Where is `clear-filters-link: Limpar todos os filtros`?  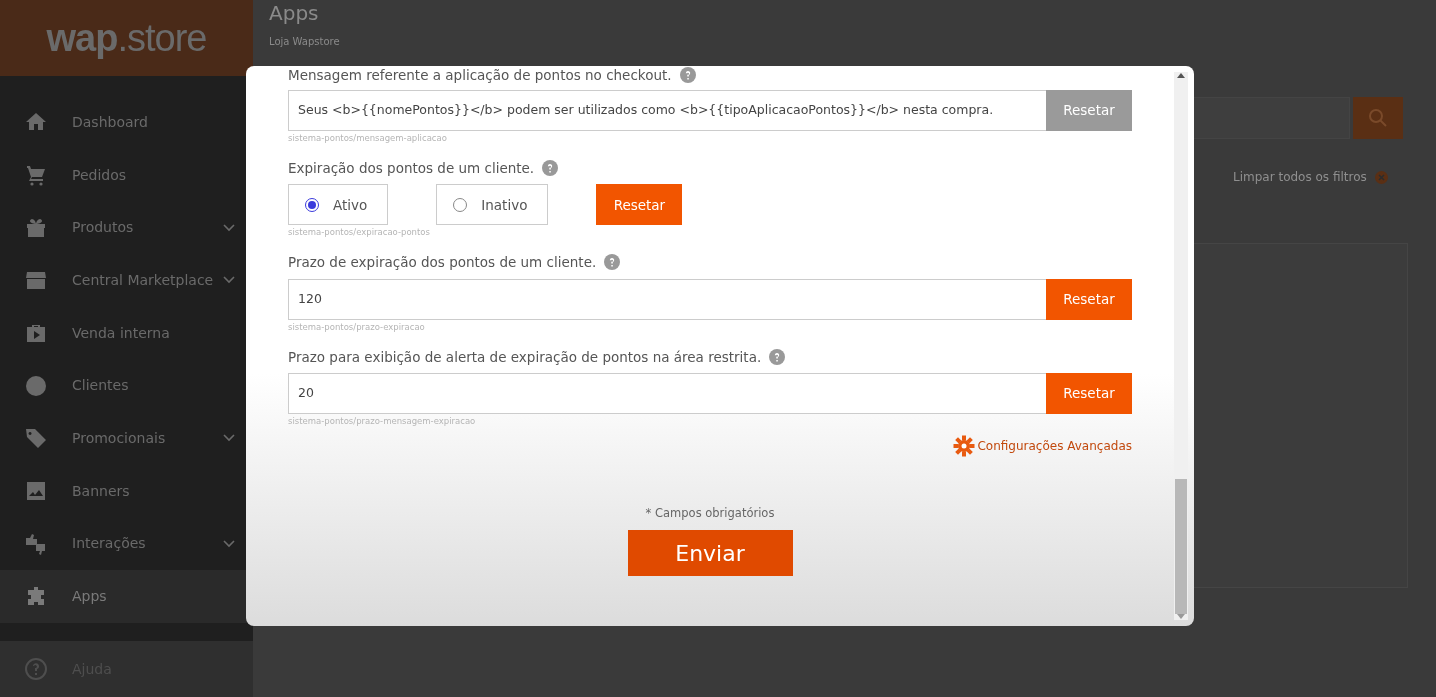 clear-filters-link: Limpar todos os filtros is located at coordinates (1300, 177).